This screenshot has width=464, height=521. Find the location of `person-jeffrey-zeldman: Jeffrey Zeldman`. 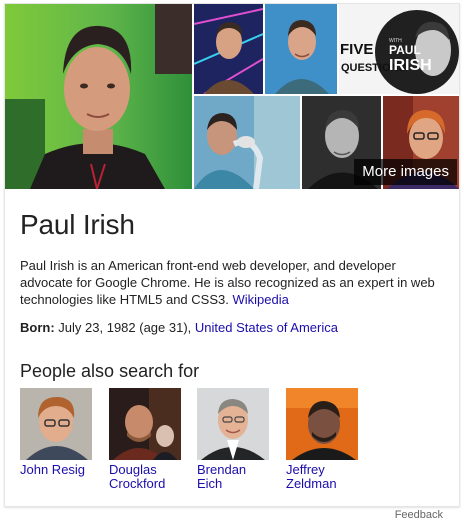

person-jeffrey-zeldman: Jeffrey Zeldman is located at coordinates (324, 439).